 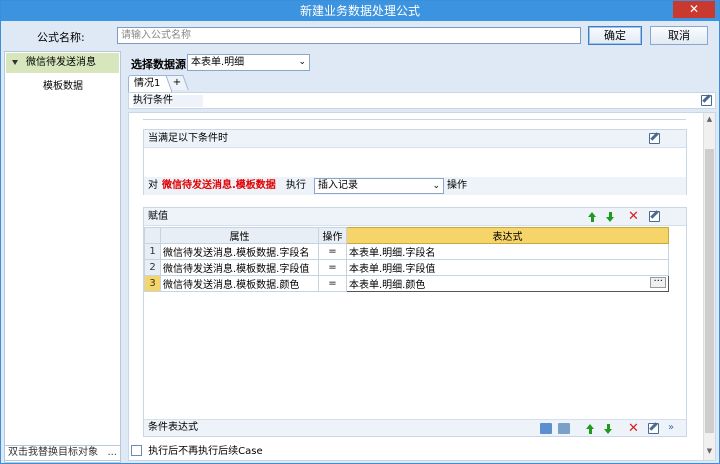 I want to click on scroll-thumb, so click(x=709, y=291).